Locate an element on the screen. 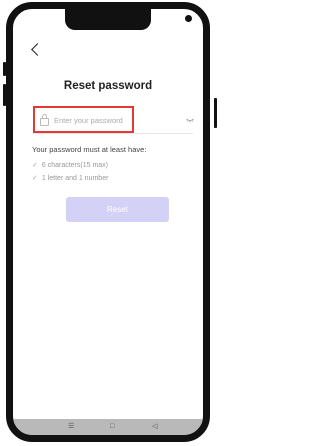 Image resolution: width=320 pixels, height=446 pixels. password-field-underline is located at coordinates (113, 133).